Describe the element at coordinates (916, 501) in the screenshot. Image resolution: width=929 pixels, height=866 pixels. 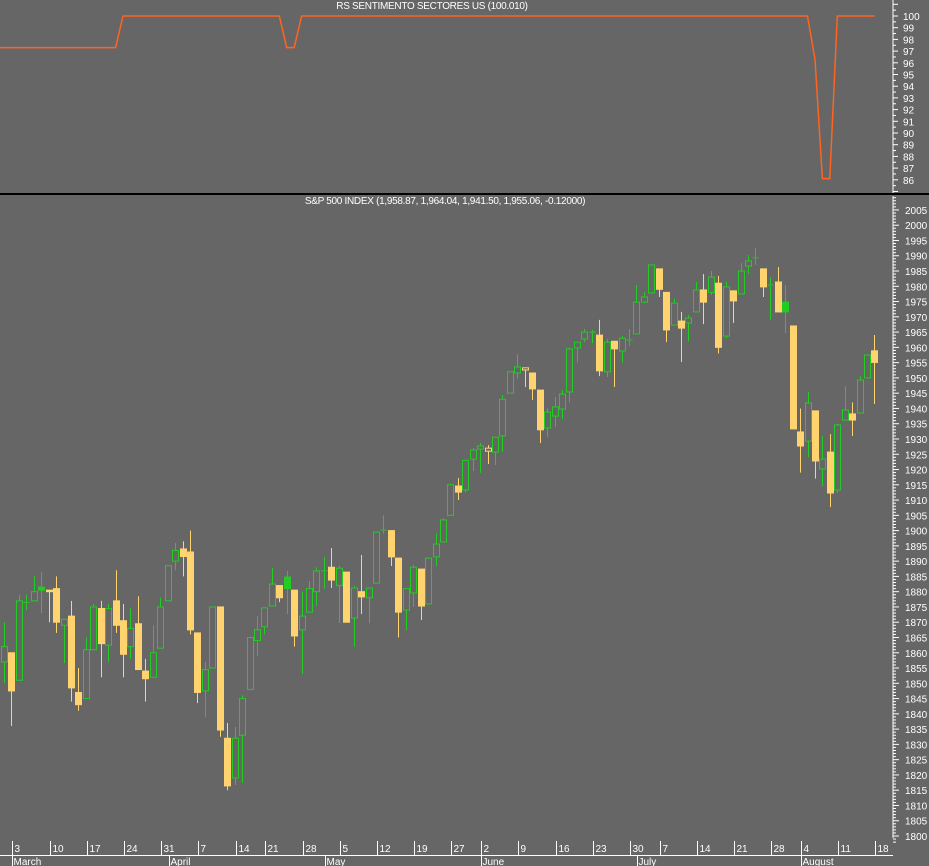
I see `price-axis-label: 1910` at that location.